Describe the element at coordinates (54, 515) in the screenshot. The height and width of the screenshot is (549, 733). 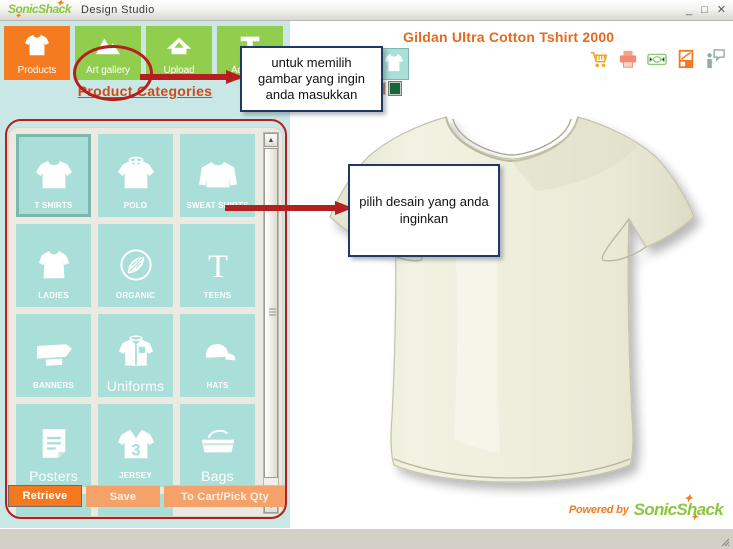
I see `golf-icon` at that location.